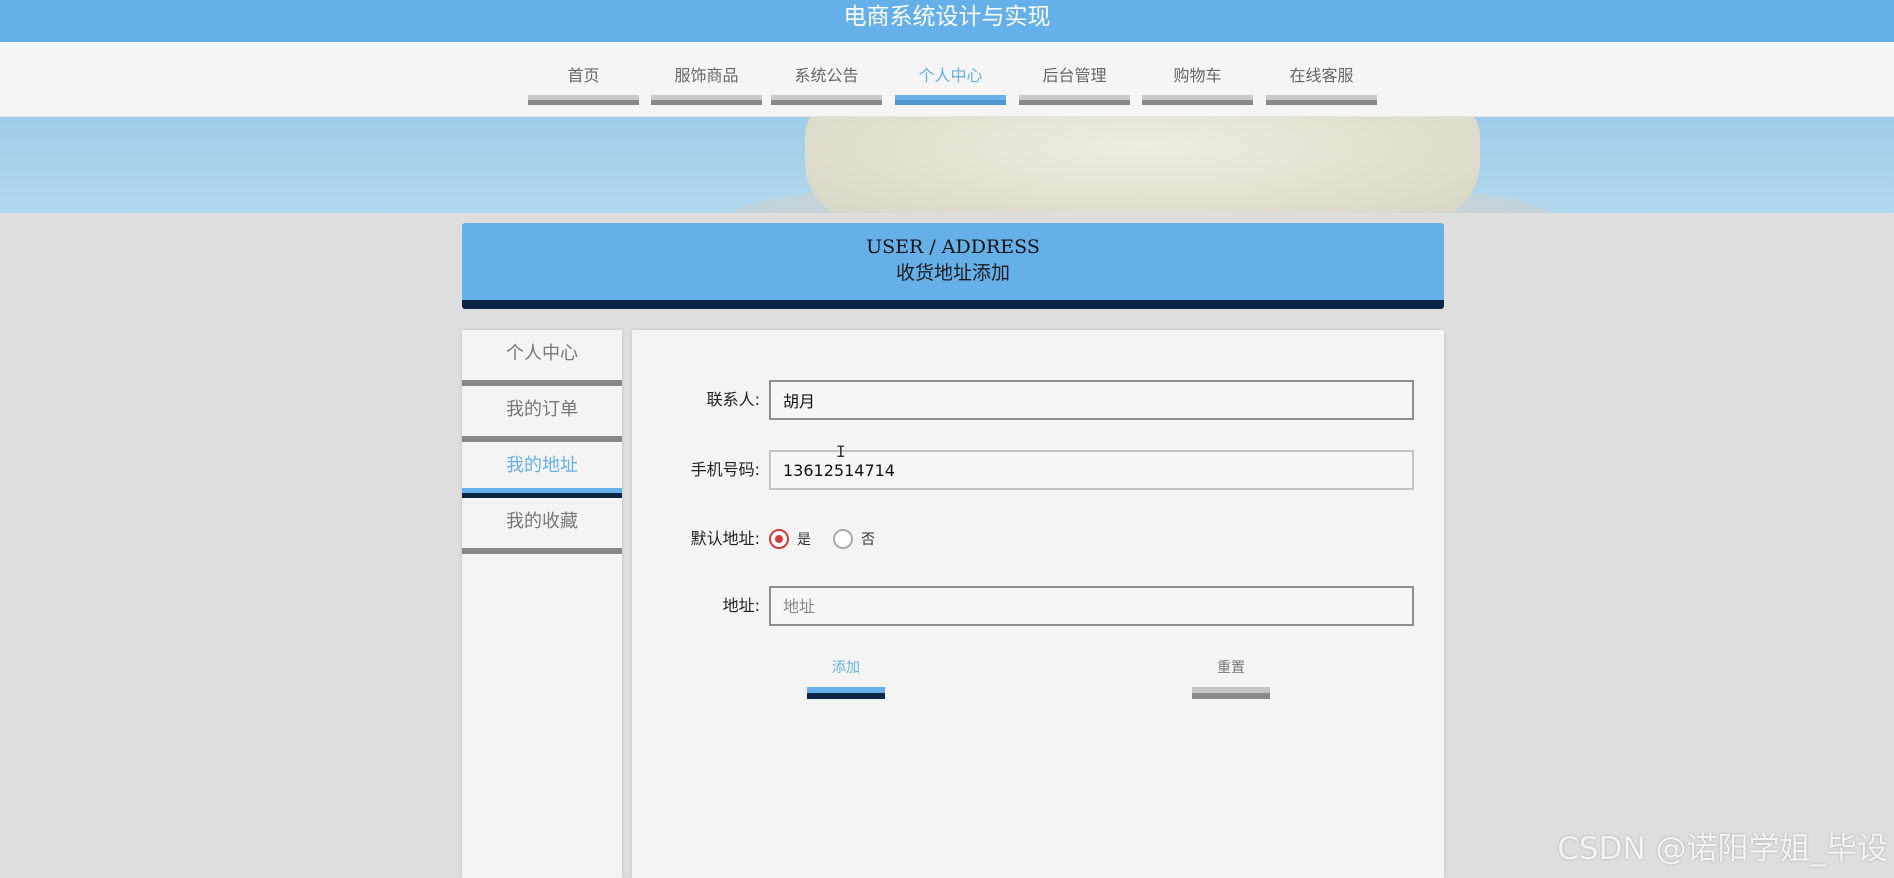  What do you see at coordinates (826, 75) in the screenshot?
I see `nav-item-label: 系统公告` at bounding box center [826, 75].